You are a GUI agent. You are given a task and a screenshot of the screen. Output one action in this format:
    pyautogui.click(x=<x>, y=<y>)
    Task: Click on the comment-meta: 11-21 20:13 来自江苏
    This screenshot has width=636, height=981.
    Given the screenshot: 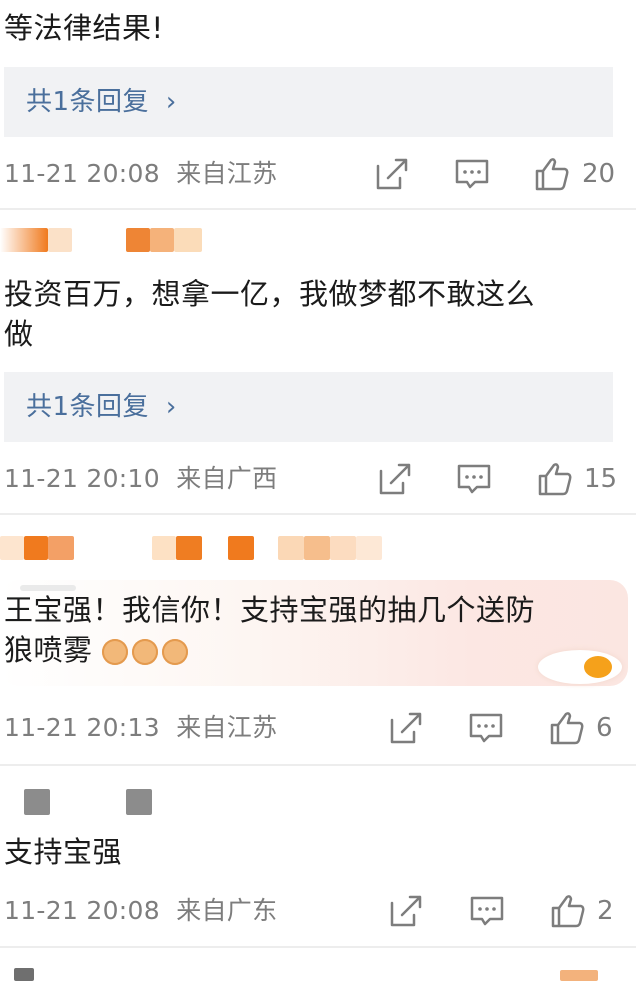 What is the action you would take?
    pyautogui.click(x=140, y=728)
    